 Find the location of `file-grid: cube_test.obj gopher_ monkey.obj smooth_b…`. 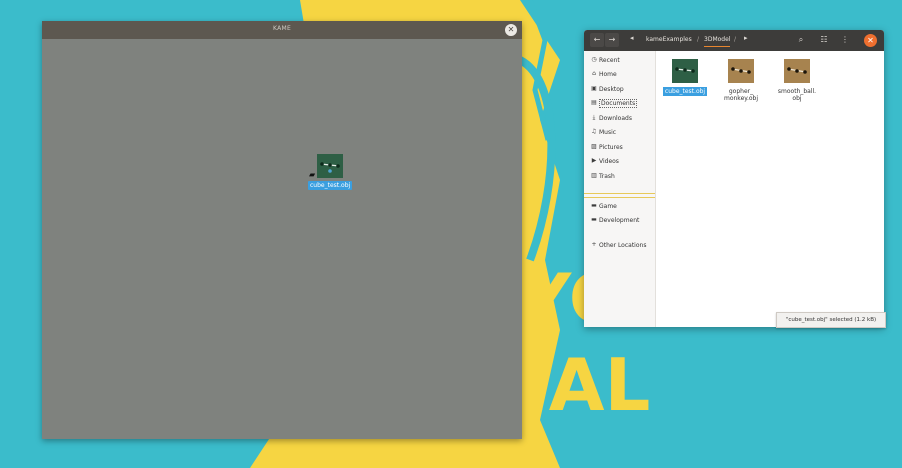

file-grid: cube_test.obj gopher_ monkey.obj smooth_b… is located at coordinates (770, 186).